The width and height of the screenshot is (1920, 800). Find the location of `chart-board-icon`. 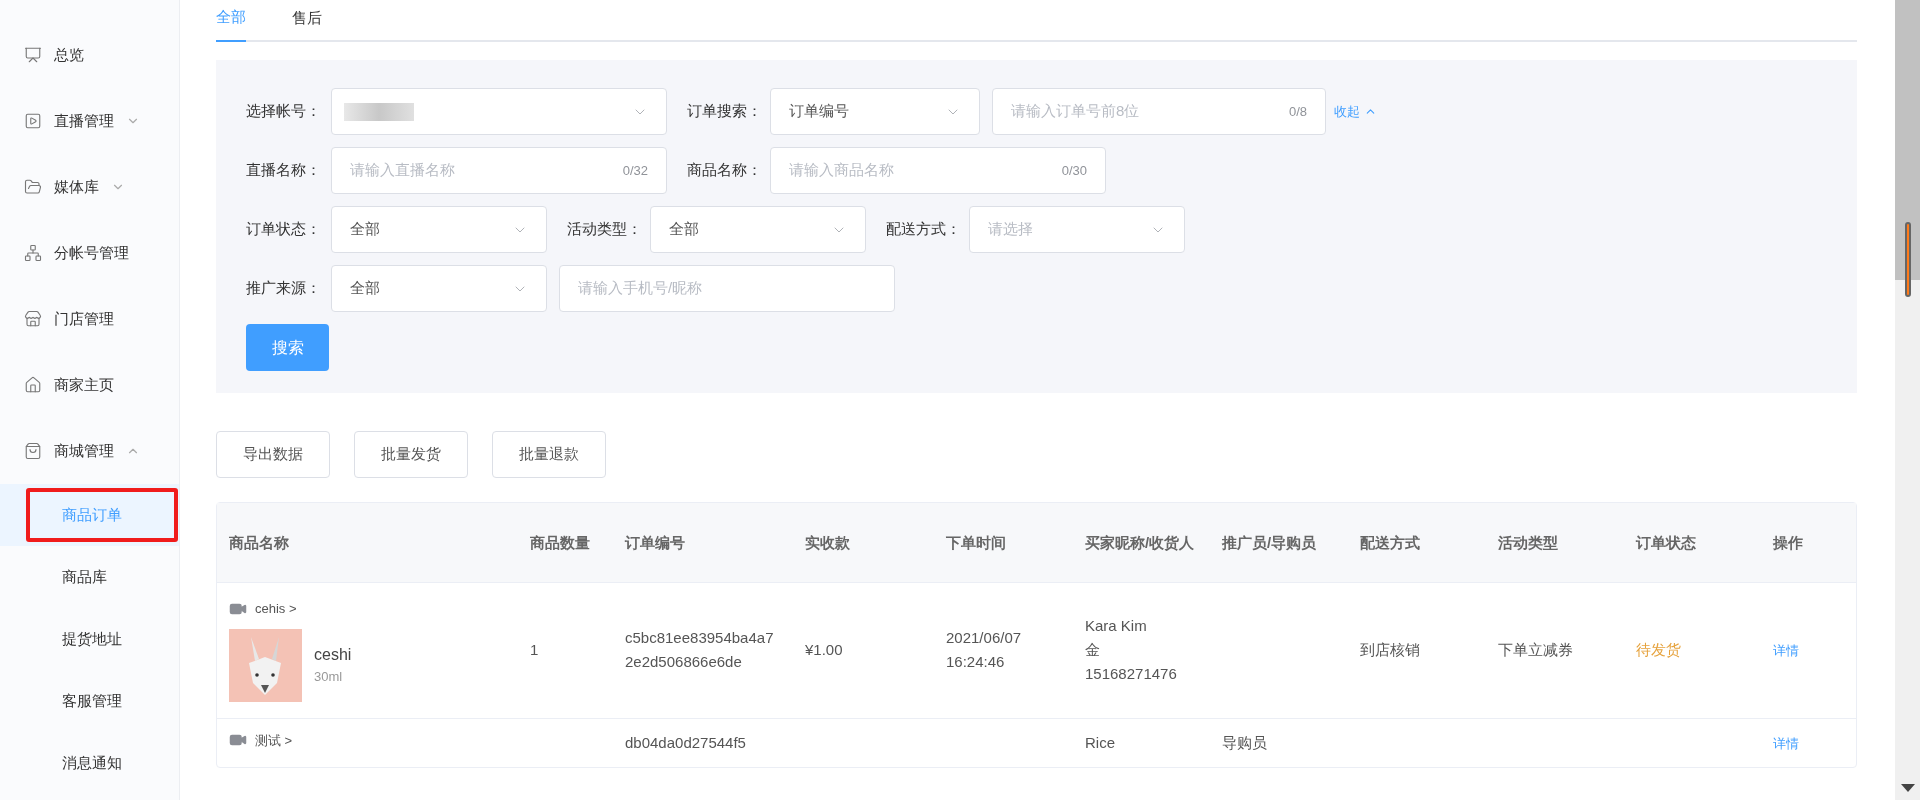

chart-board-icon is located at coordinates (33, 55).